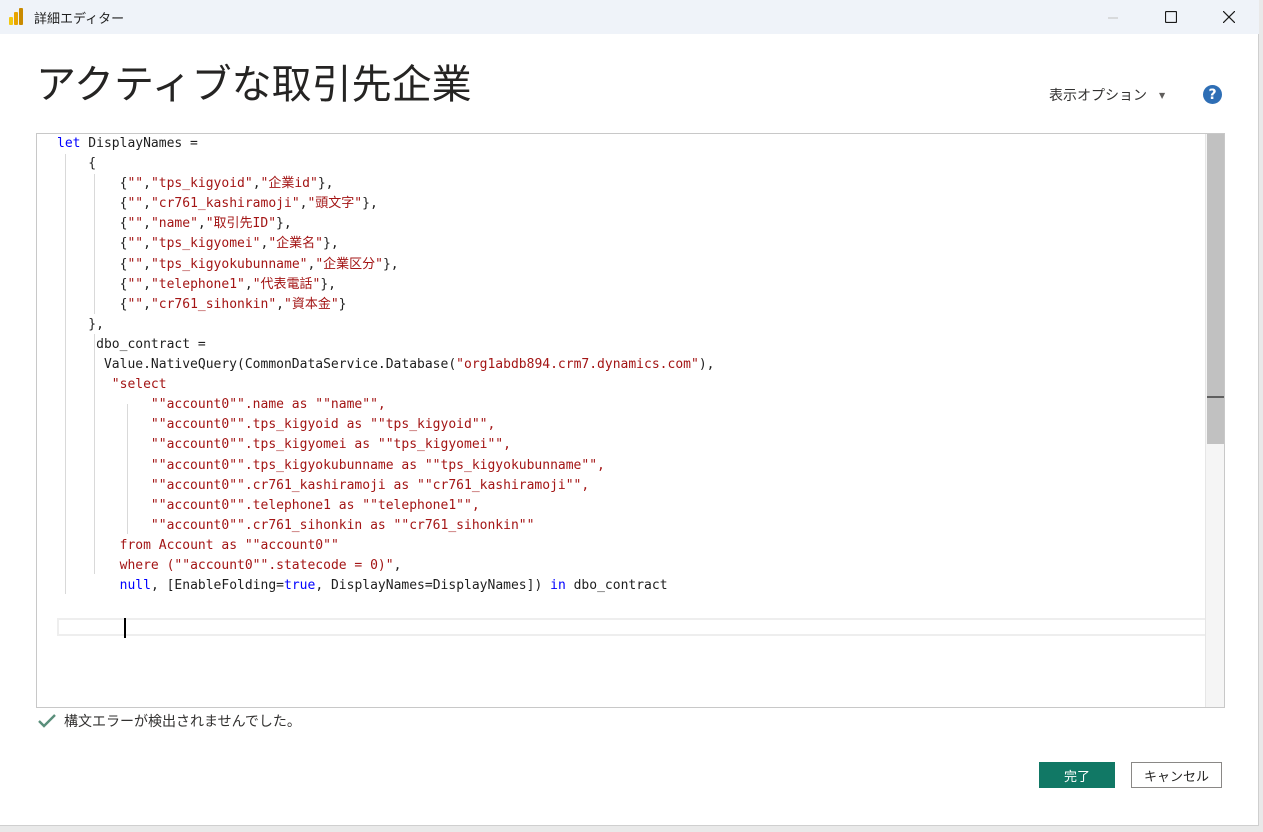 The height and width of the screenshot is (832, 1263). I want to click on code-string: "tps_kigyokubunname", so click(229, 264).